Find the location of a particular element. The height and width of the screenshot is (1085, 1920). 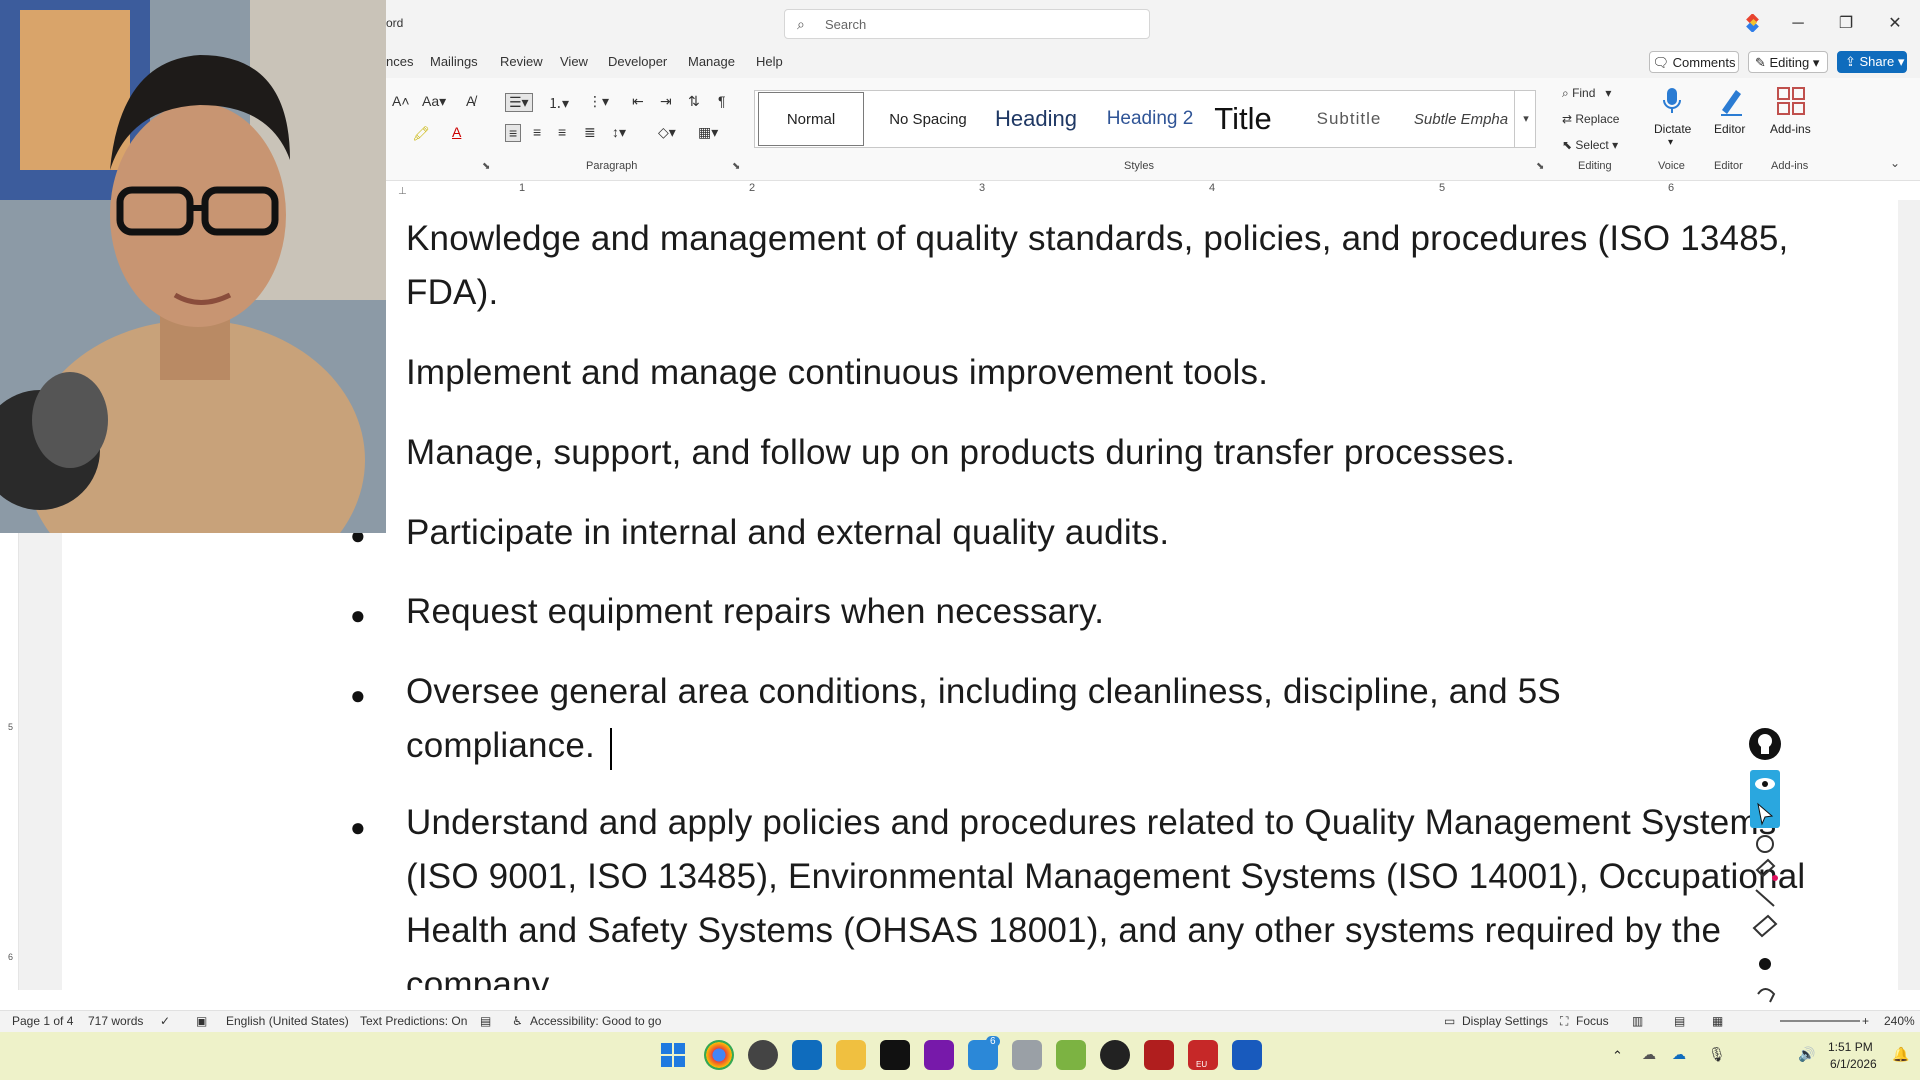

share-button: ⇪ Share ▾ is located at coordinates (1872, 62).